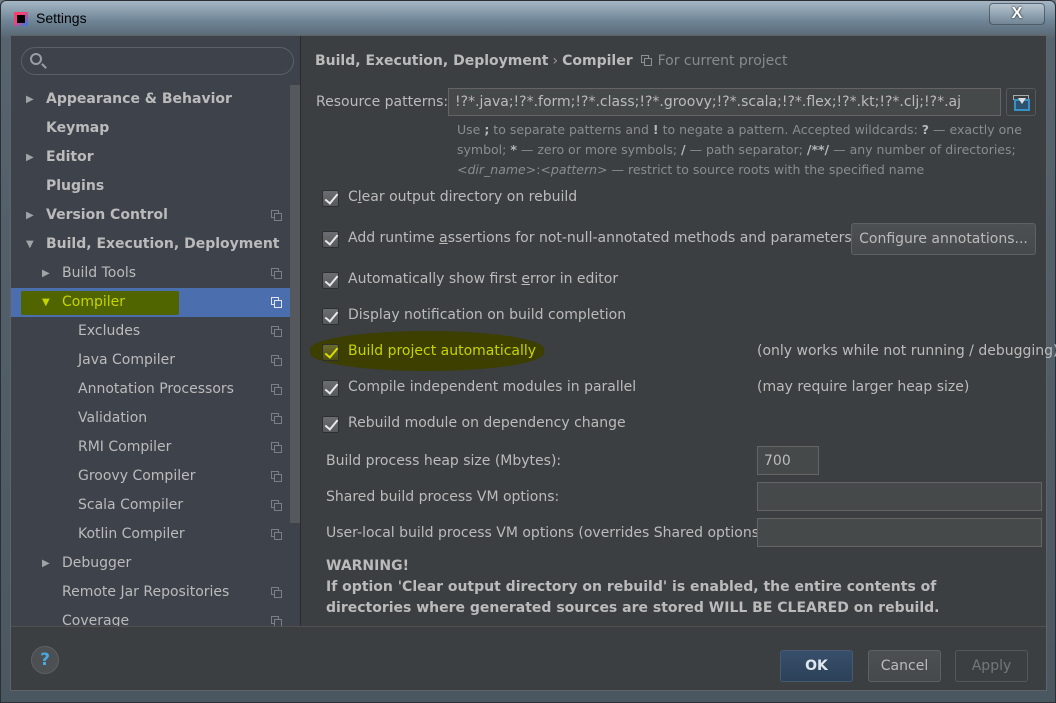  What do you see at coordinates (295, 304) in the screenshot?
I see `sidebar-scrollbar` at bounding box center [295, 304].